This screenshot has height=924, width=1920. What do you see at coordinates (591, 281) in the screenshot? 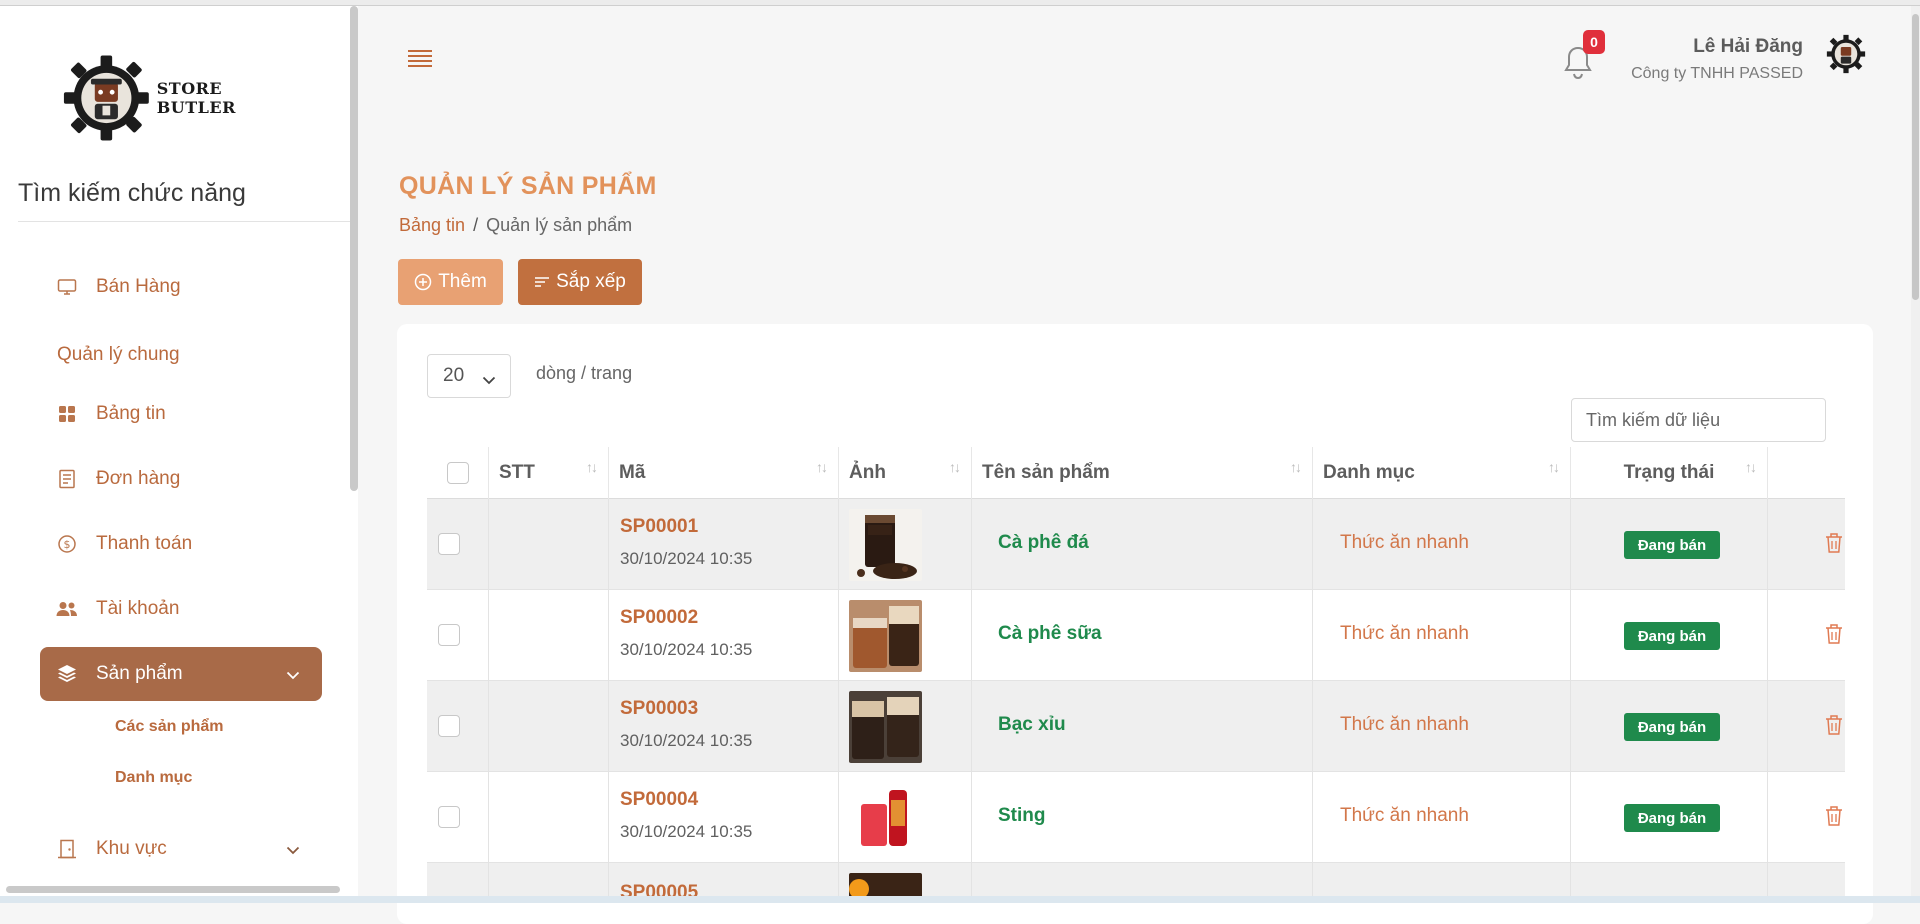
I see `sort-button-label: Sắp xếp` at bounding box center [591, 281].